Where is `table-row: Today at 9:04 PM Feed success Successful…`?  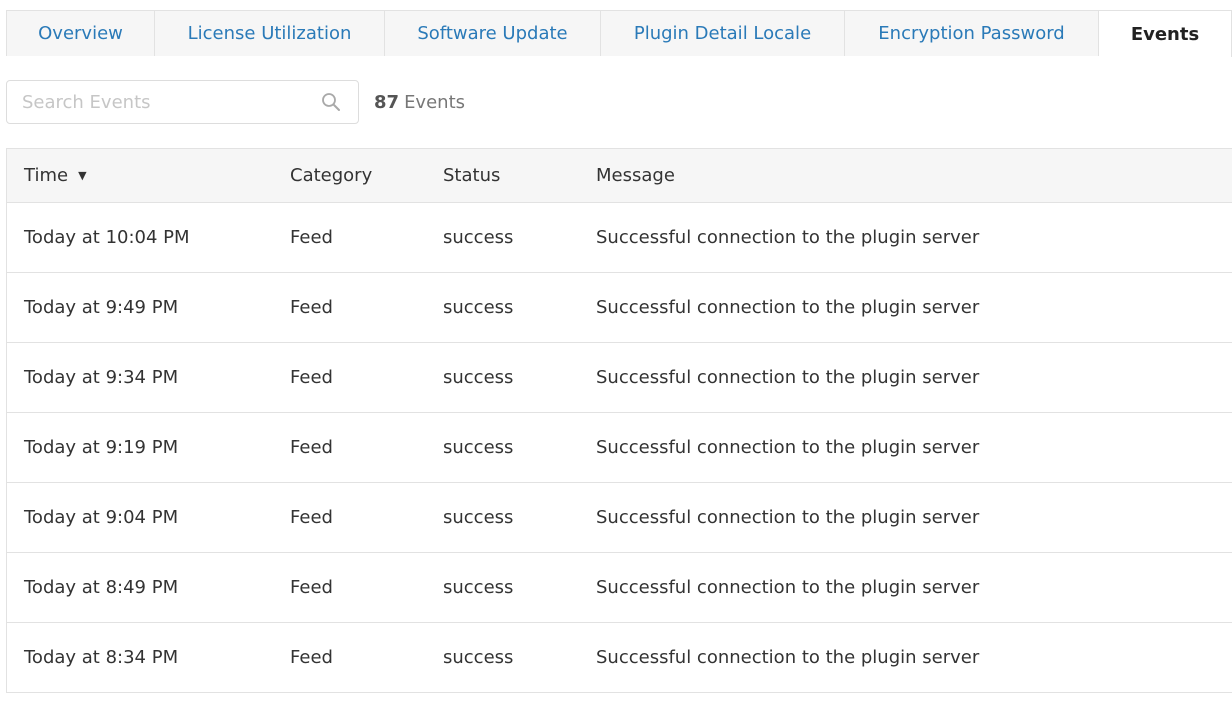
table-row: Today at 9:04 PM Feed success Successful… is located at coordinates (619, 518).